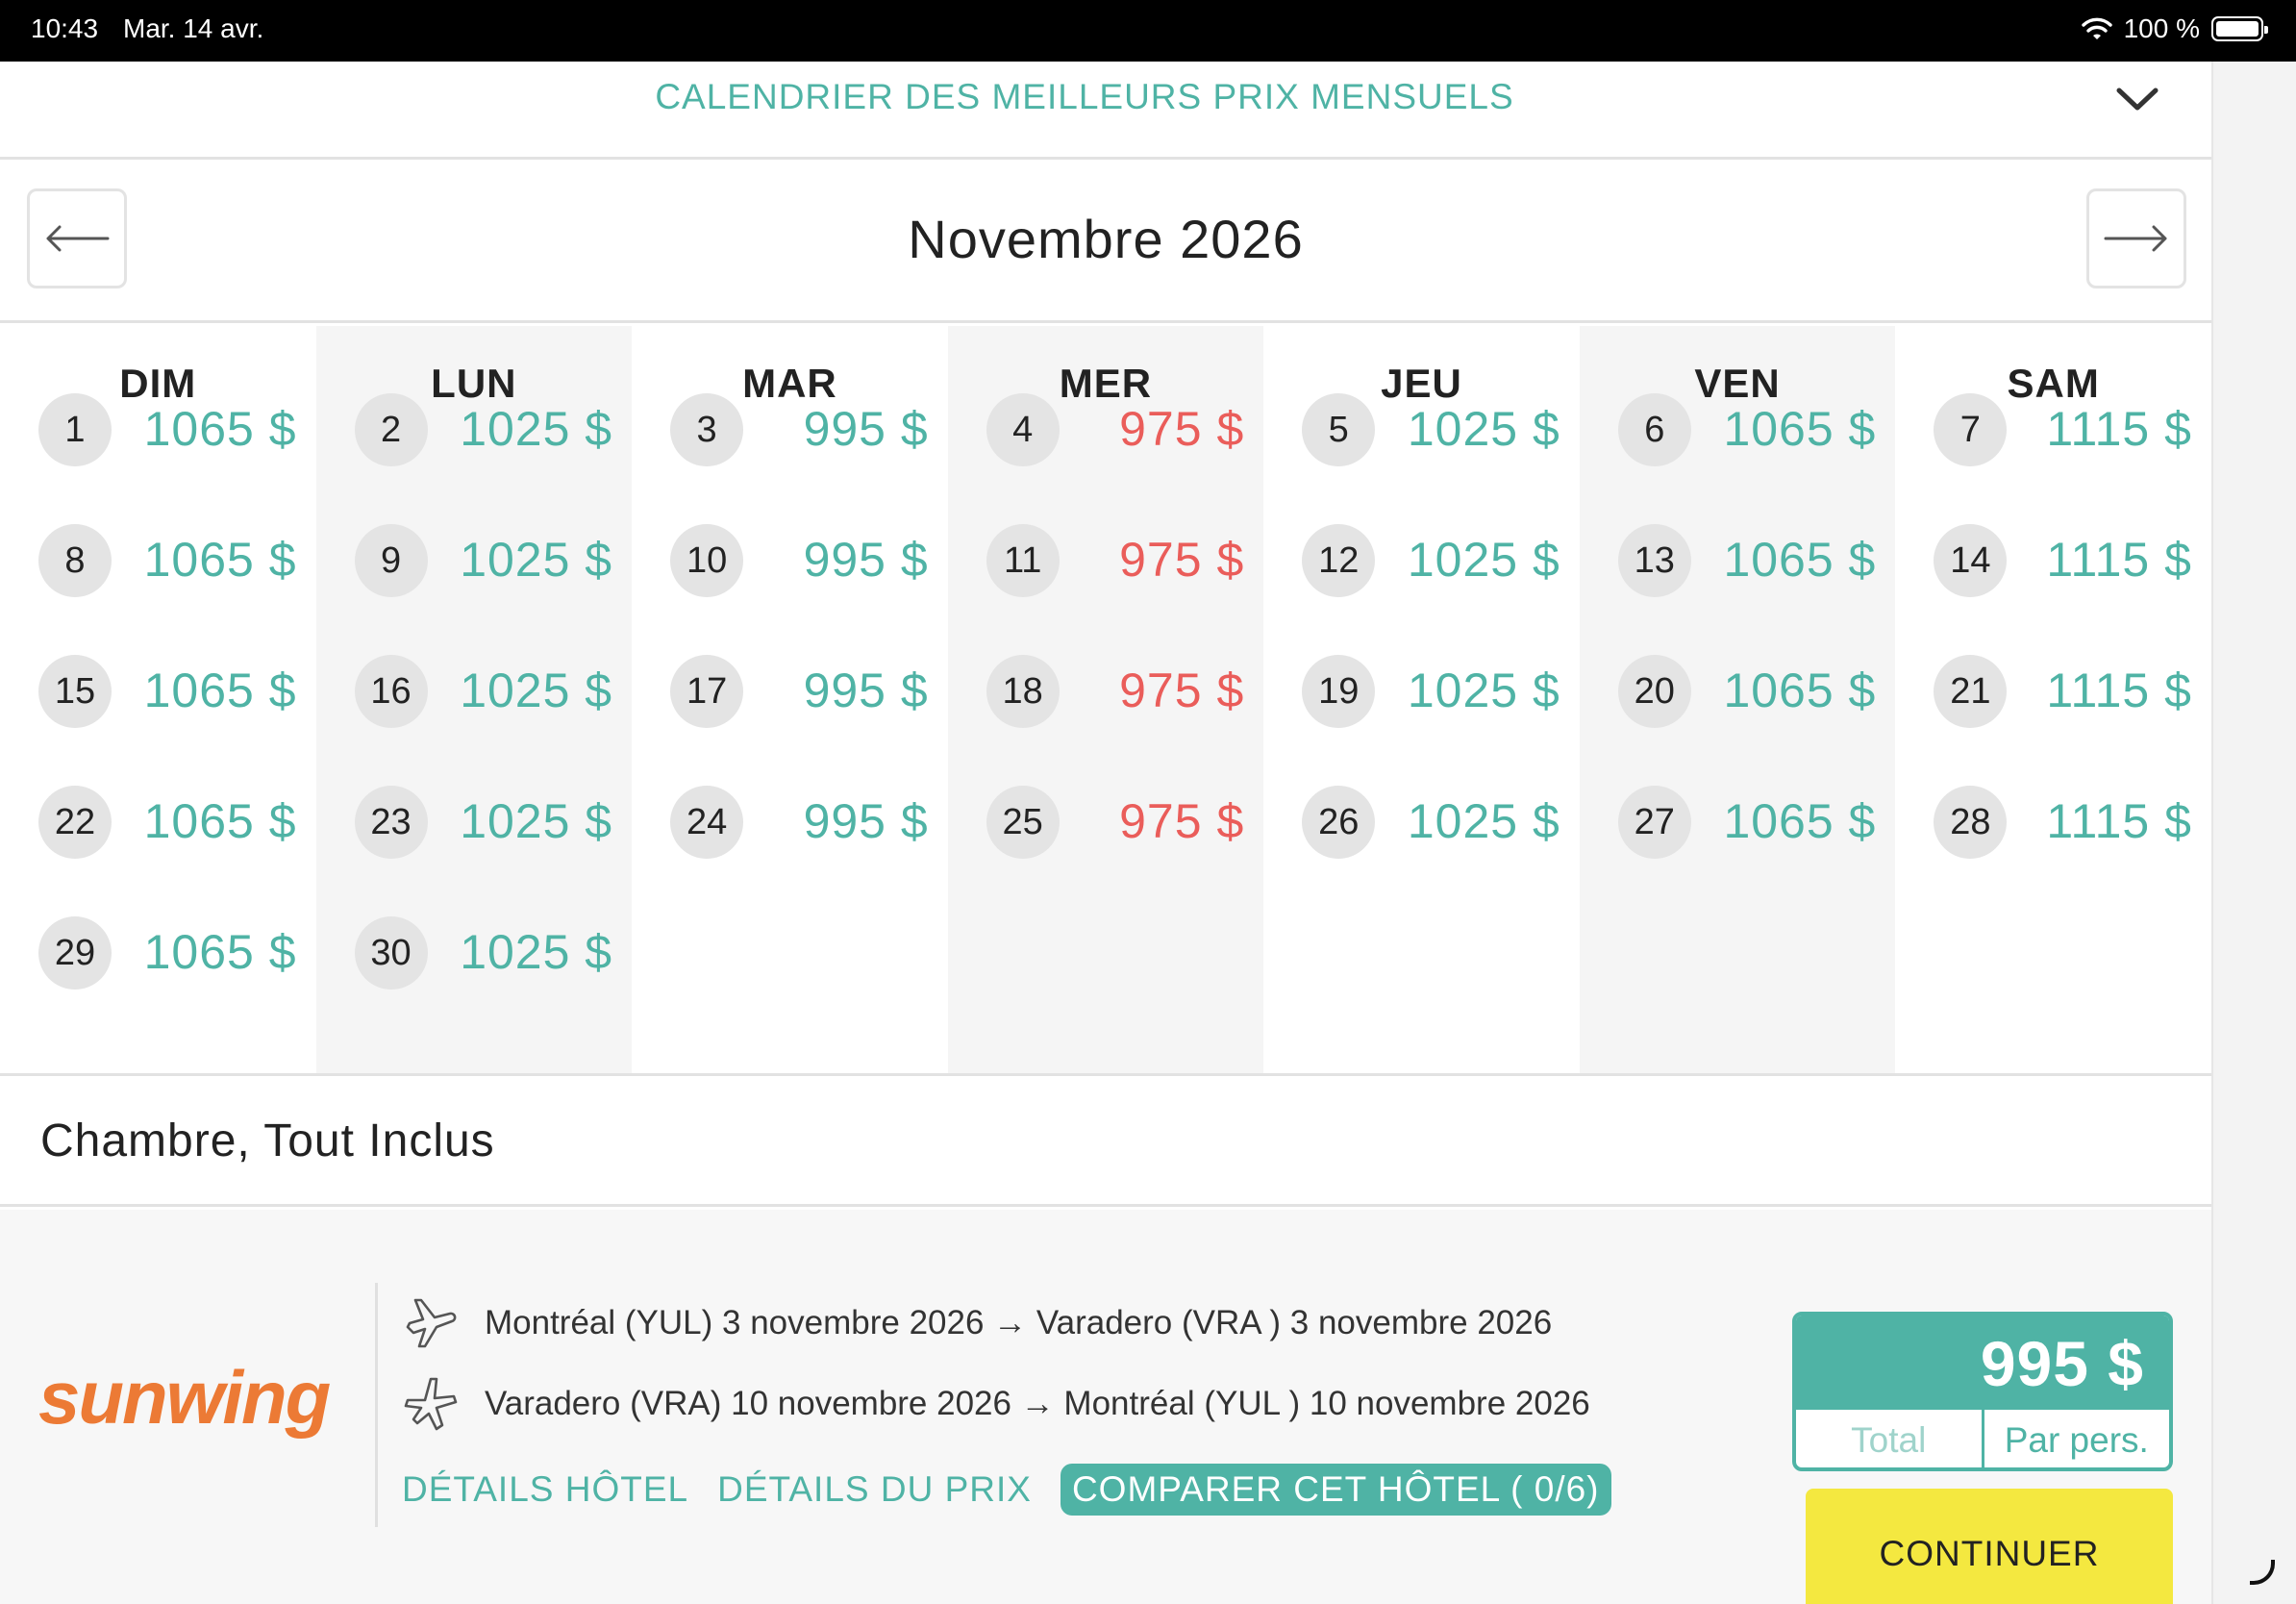 This screenshot has height=1604, width=2296. I want to click on calendar-day-cell: 14 1115 $, so click(2053, 561).